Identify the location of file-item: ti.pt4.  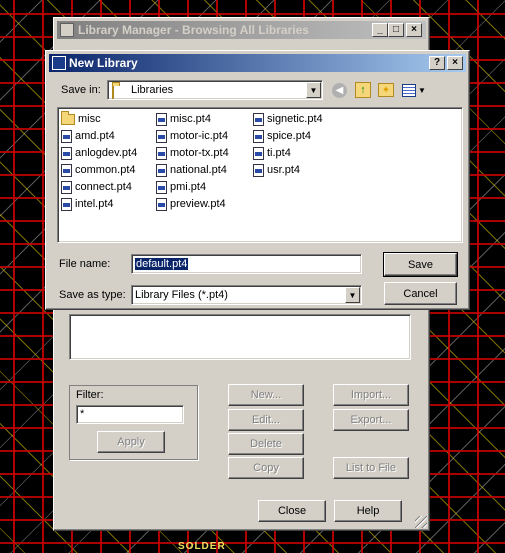
(272, 153).